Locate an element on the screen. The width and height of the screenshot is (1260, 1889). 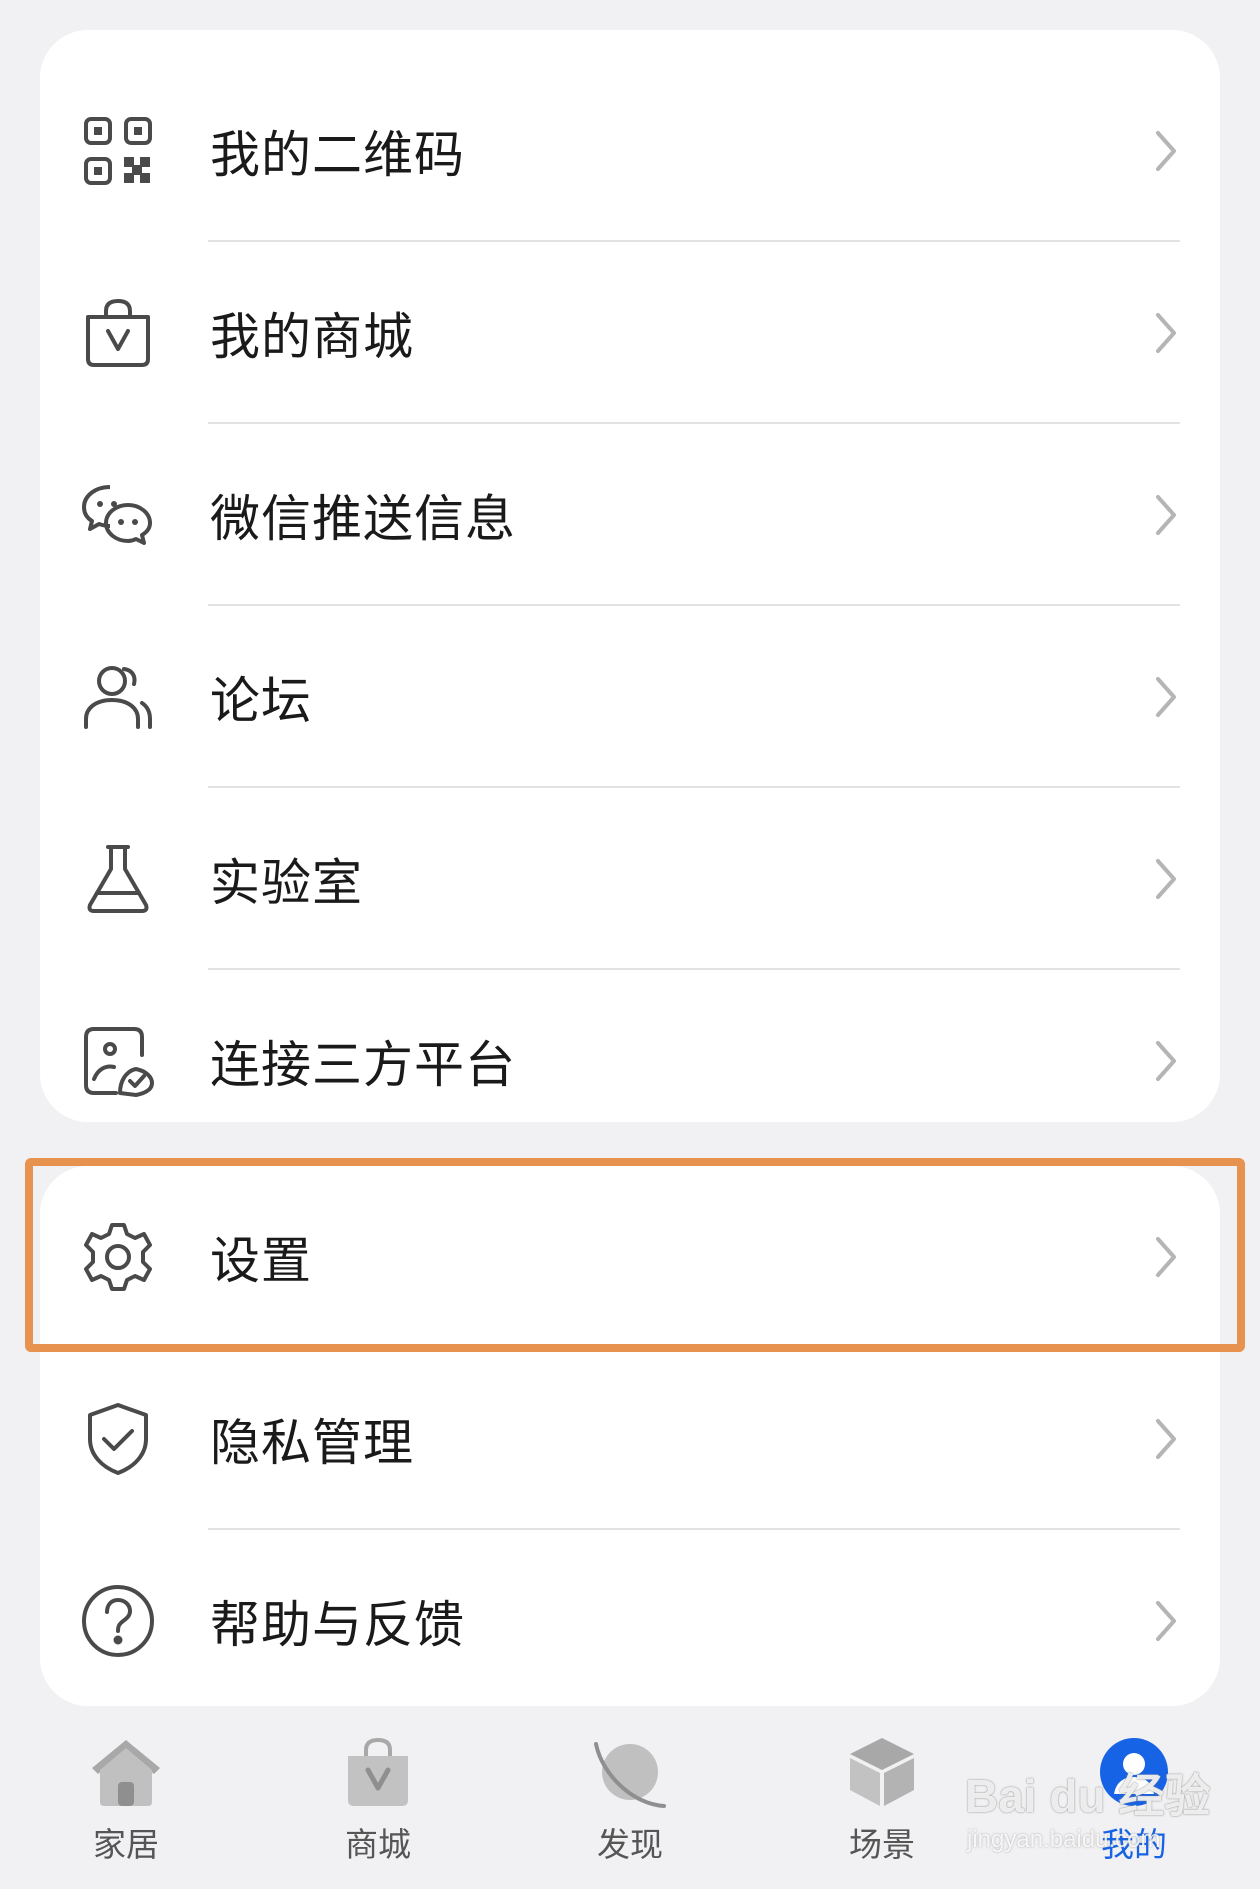
cube-icon is located at coordinates (882, 1772).